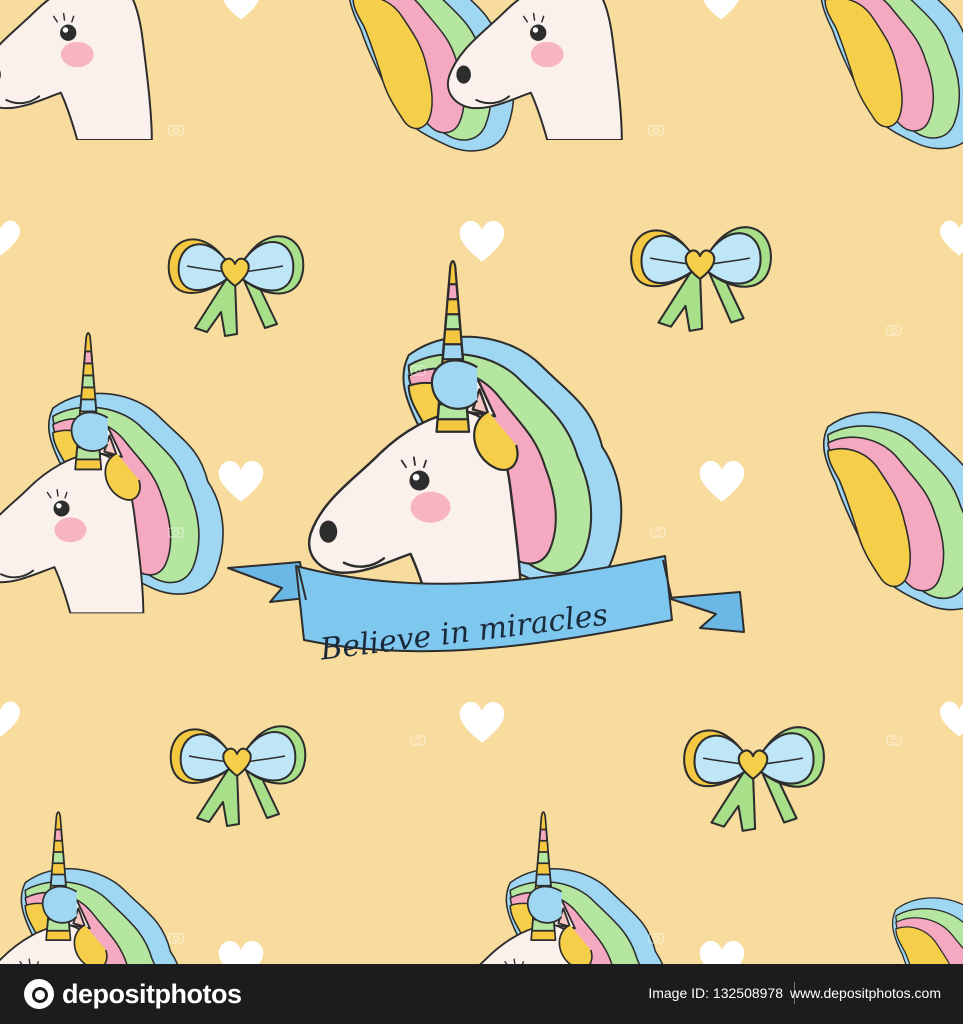 The image size is (963, 1024). I want to click on brand-logo: depositphotos, so click(133, 994).